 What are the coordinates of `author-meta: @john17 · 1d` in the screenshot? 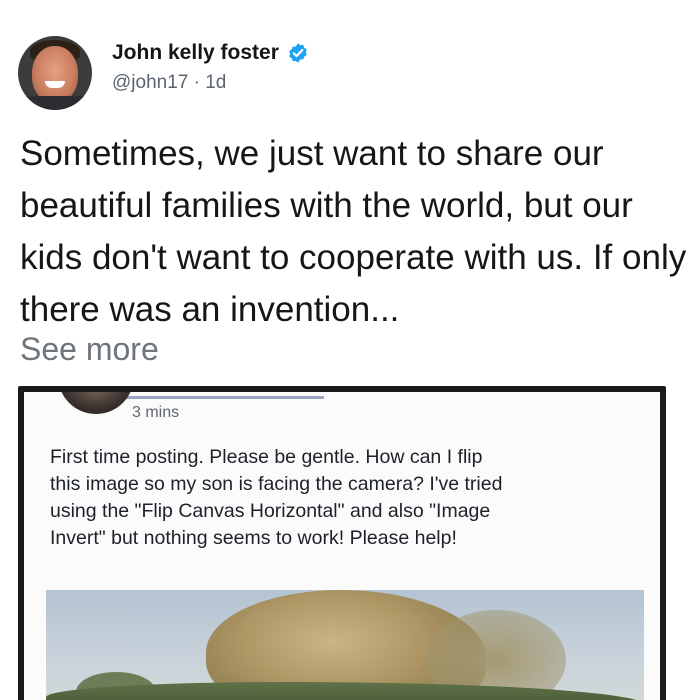 It's located at (210, 83).